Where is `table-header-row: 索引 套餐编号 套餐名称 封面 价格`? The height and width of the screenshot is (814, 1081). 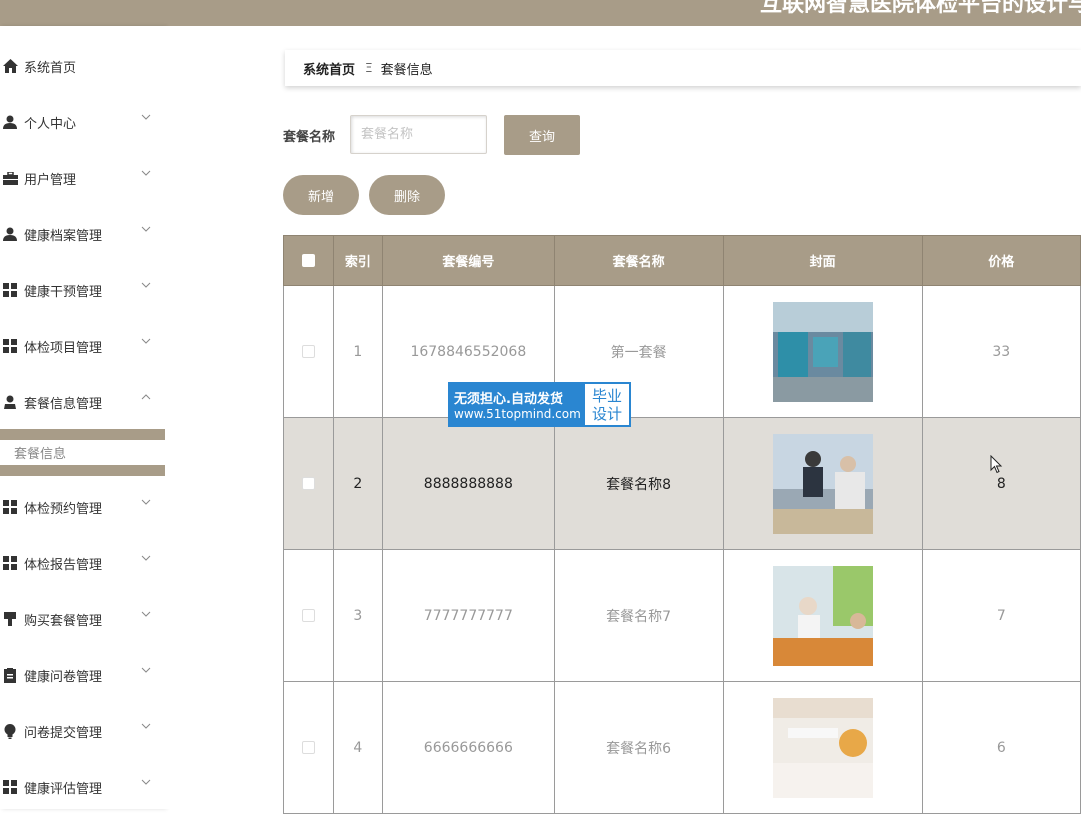 table-header-row: 索引 套餐编号 套餐名称 封面 价格 is located at coordinates (682, 260).